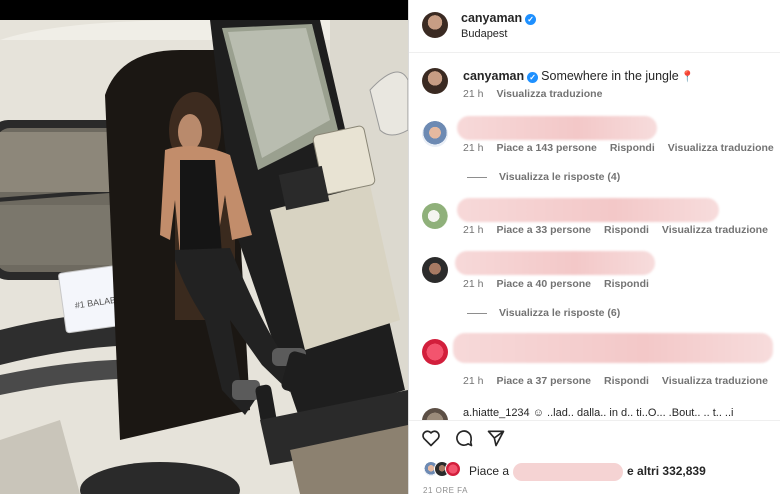  Describe the element at coordinates (559, 313) in the screenshot. I see `view-replies-label: Visualizza le risposte (6)` at that location.